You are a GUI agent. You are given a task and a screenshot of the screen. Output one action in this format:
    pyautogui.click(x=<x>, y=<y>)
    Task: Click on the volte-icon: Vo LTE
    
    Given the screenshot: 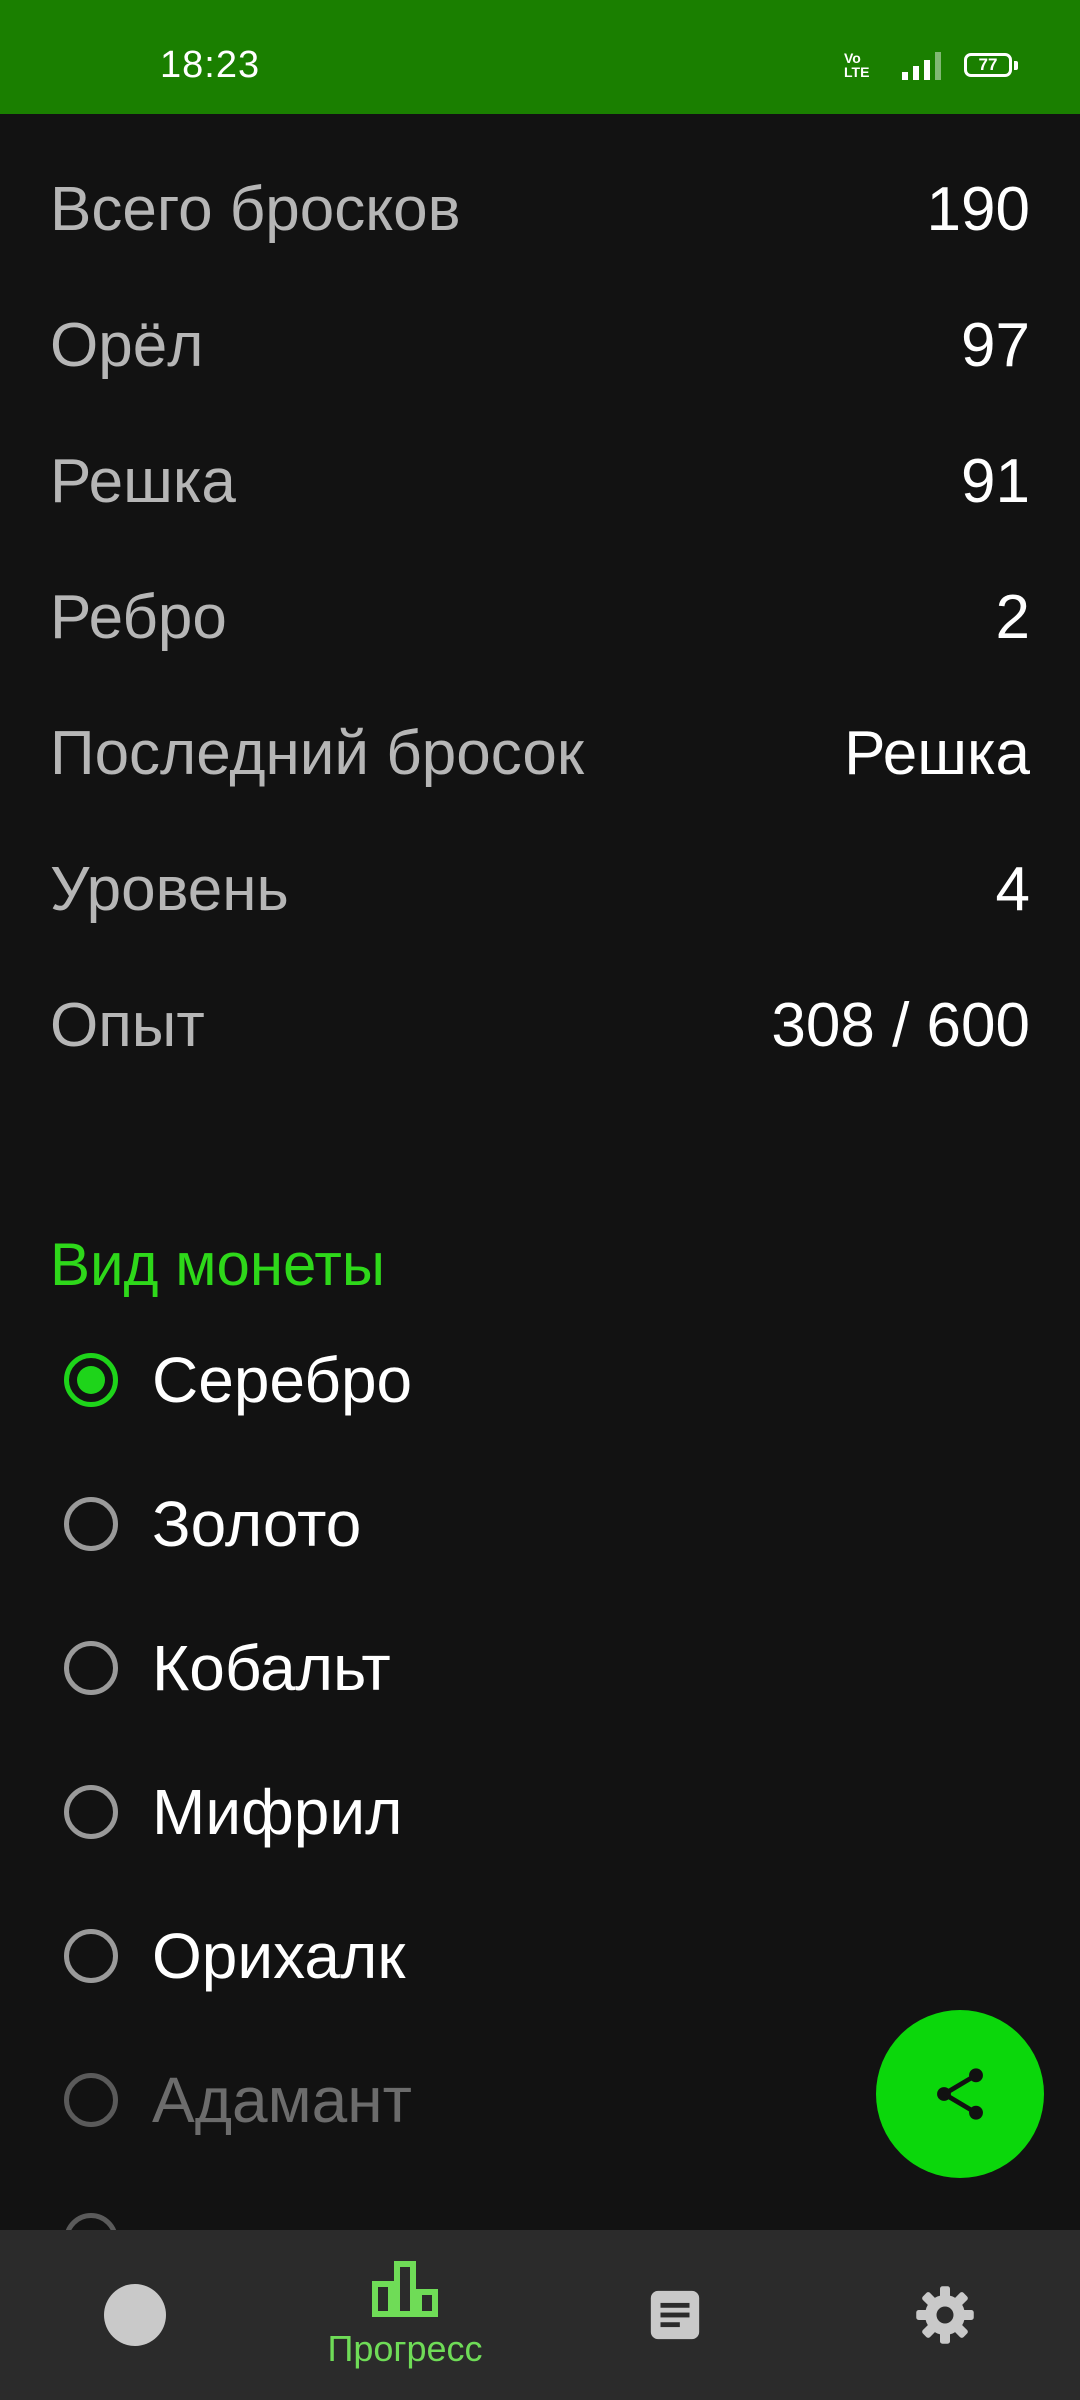 What is the action you would take?
    pyautogui.click(x=862, y=65)
    